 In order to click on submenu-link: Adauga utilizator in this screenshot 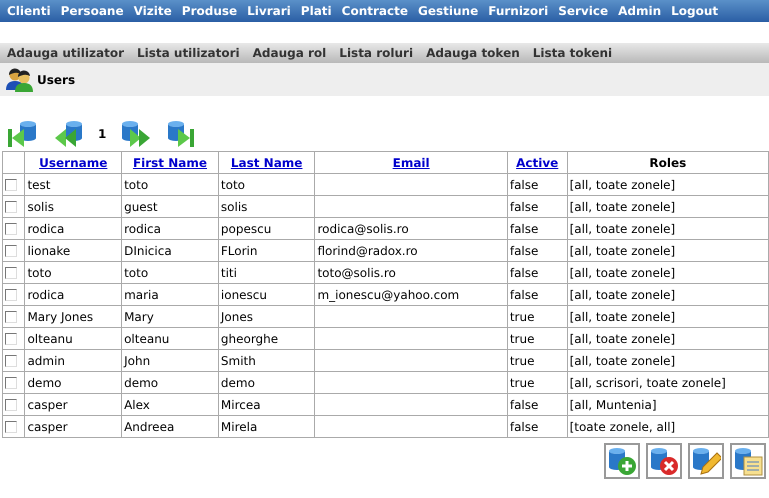, I will do `click(65, 53)`.